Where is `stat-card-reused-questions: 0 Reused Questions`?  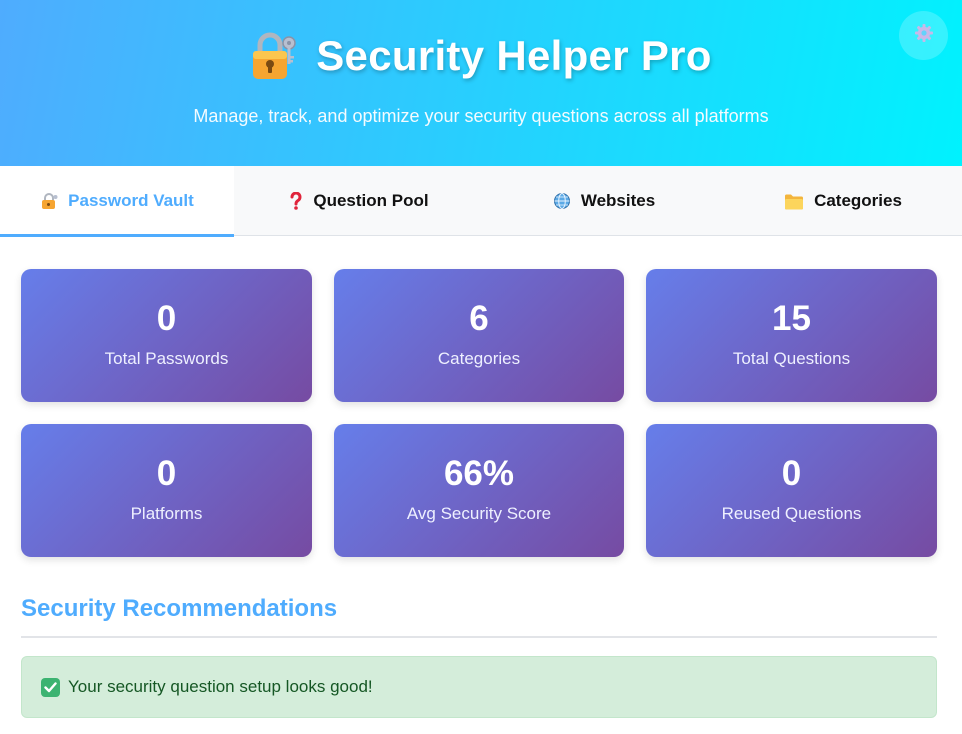 stat-card-reused-questions: 0 Reused Questions is located at coordinates (791, 490).